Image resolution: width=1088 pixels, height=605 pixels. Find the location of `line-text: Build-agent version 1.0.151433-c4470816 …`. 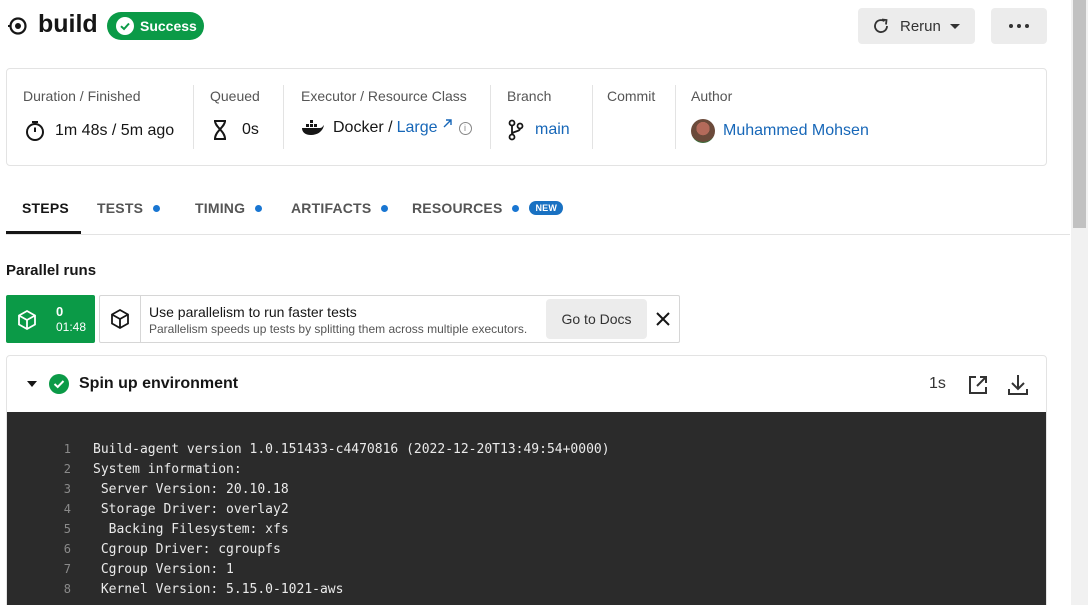

line-text: Build-agent version 1.0.151433-c4470816 … is located at coordinates (351, 449).